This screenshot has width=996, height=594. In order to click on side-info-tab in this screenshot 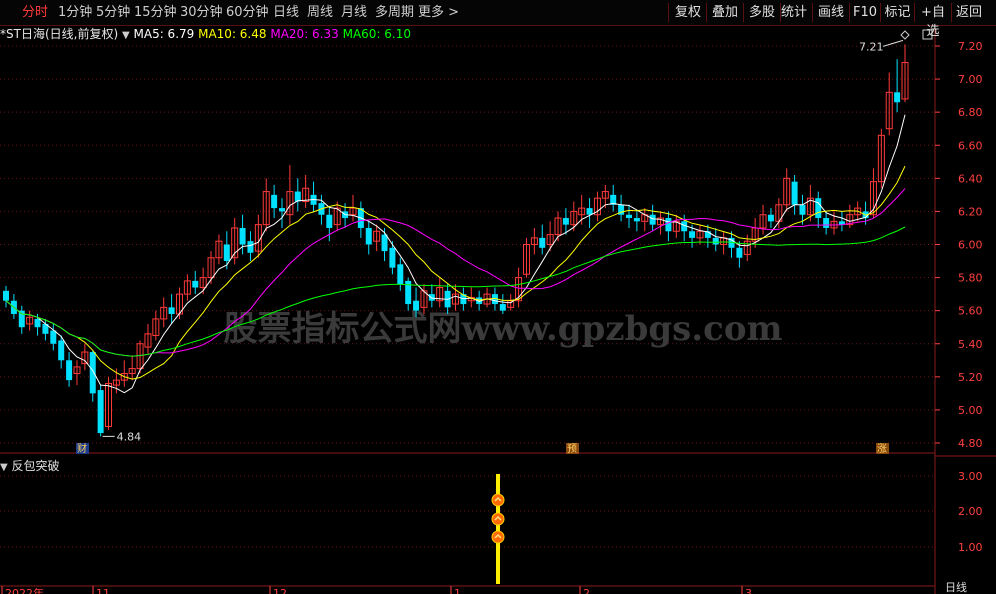, I will do `click(990, 240)`.